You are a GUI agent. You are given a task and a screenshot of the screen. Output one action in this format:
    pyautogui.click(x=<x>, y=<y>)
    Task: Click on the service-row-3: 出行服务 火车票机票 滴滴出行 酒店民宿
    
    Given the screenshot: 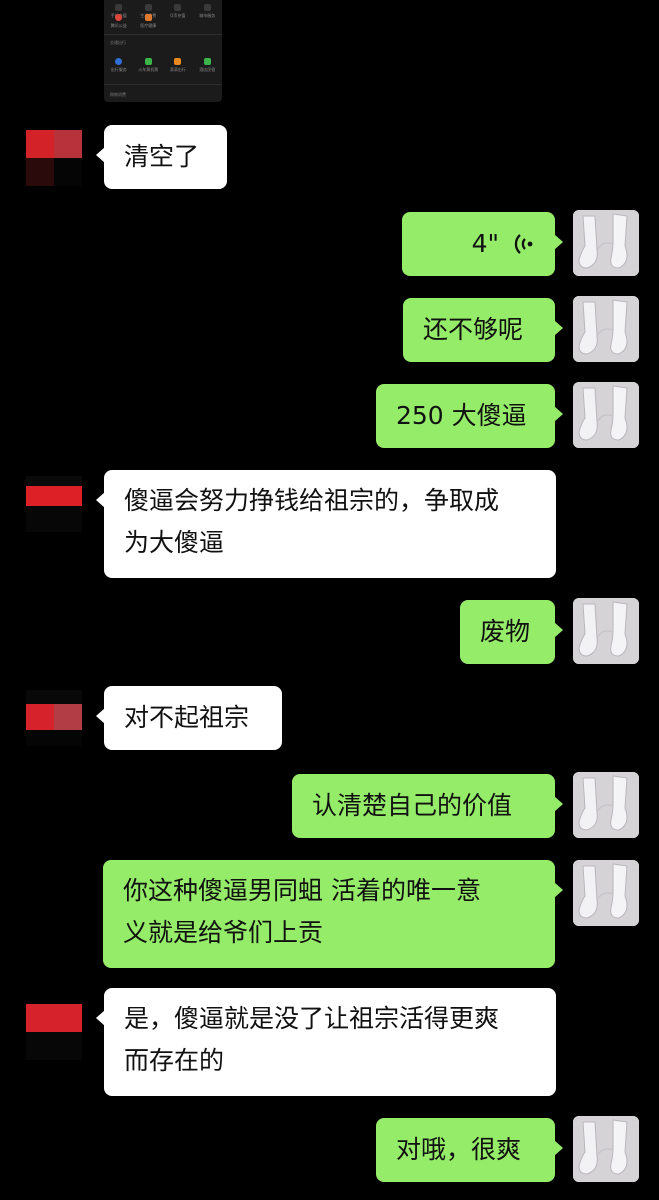 What is the action you would take?
    pyautogui.click(x=163, y=65)
    